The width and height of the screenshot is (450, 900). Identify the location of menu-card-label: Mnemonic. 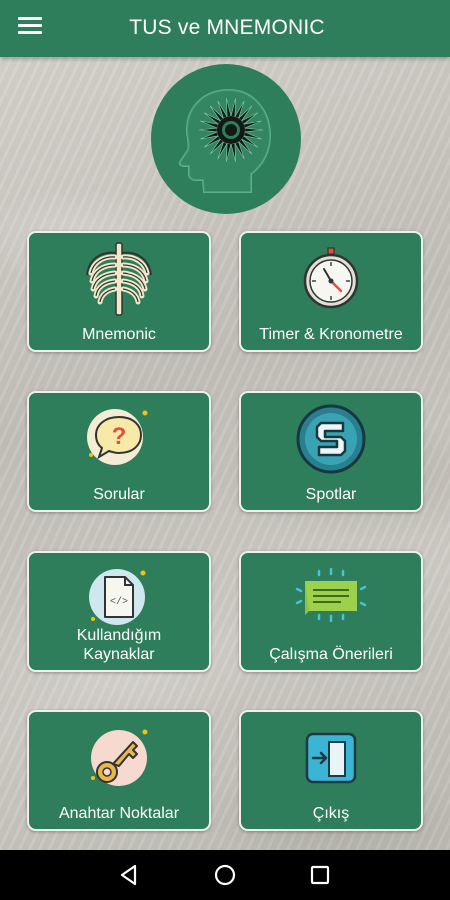
(119, 334).